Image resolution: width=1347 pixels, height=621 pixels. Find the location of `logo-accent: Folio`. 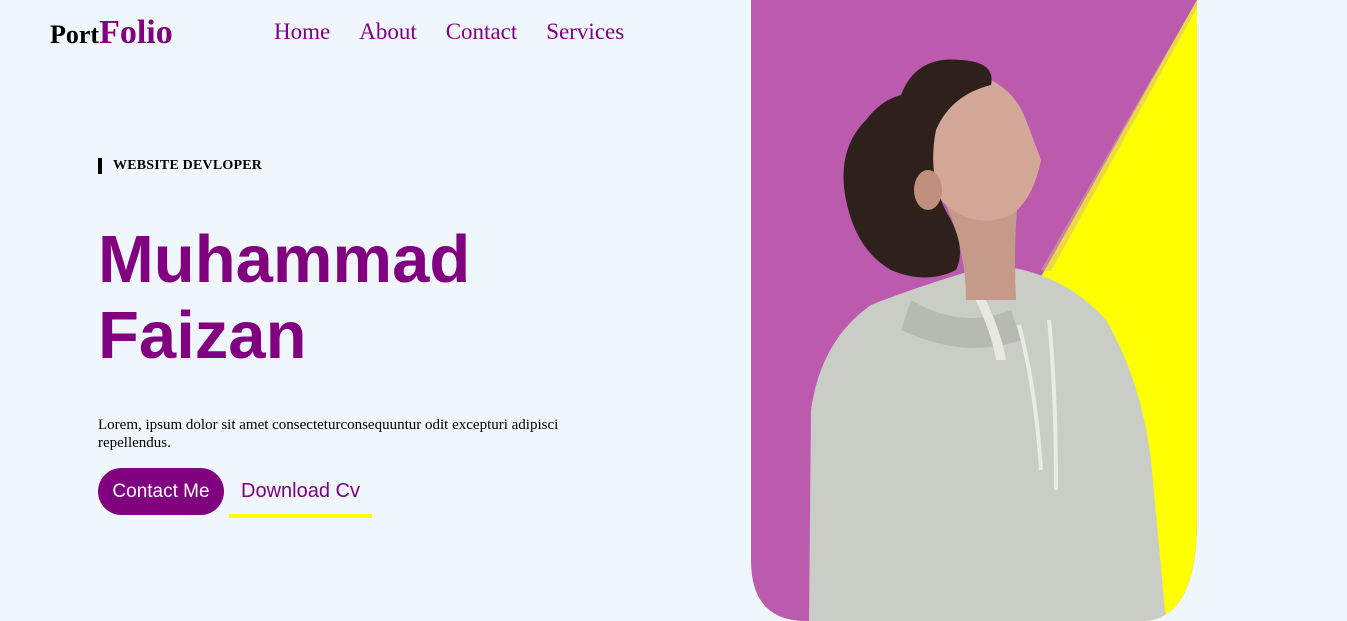

logo-accent: Folio is located at coordinates (136, 32).